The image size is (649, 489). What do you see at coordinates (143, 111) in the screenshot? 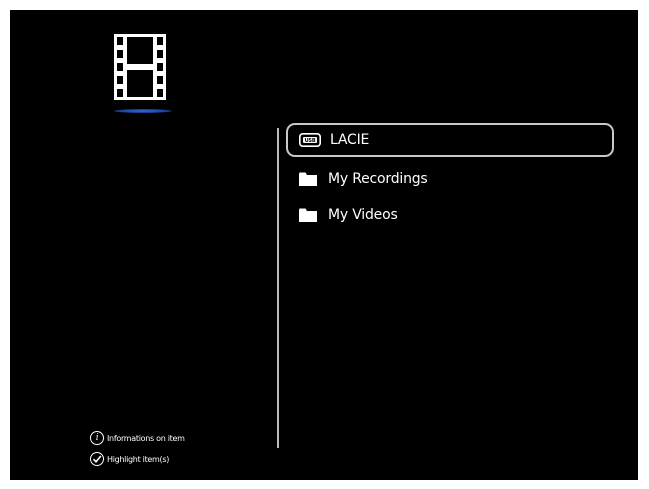
I see `film-icon-underline` at bounding box center [143, 111].